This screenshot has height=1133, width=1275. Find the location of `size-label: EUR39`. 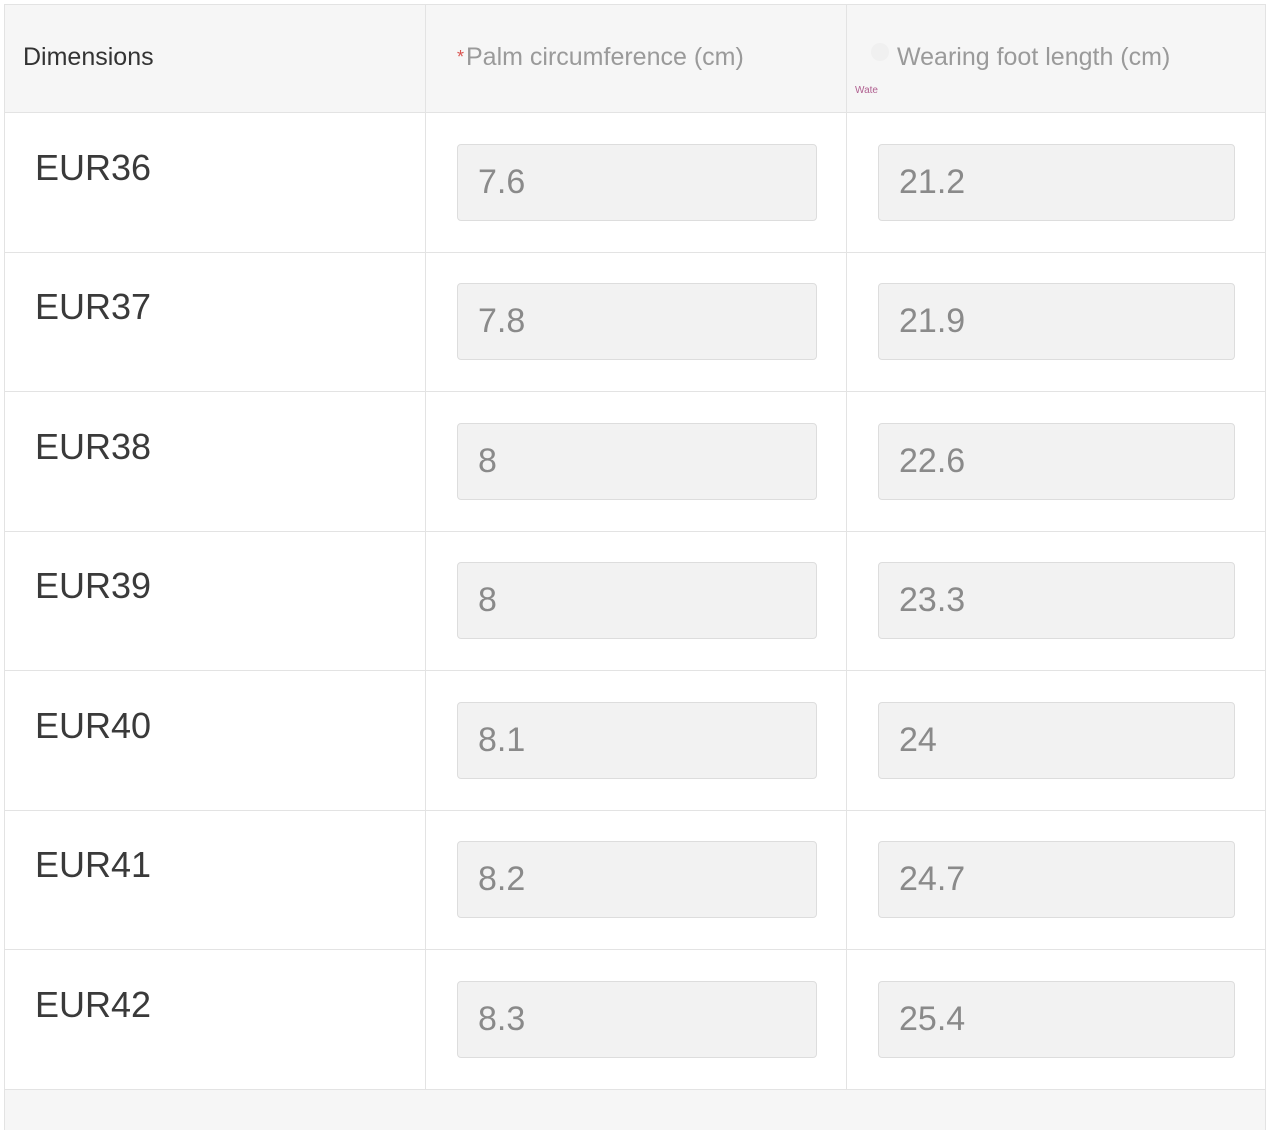

size-label: EUR39 is located at coordinates (93, 585).